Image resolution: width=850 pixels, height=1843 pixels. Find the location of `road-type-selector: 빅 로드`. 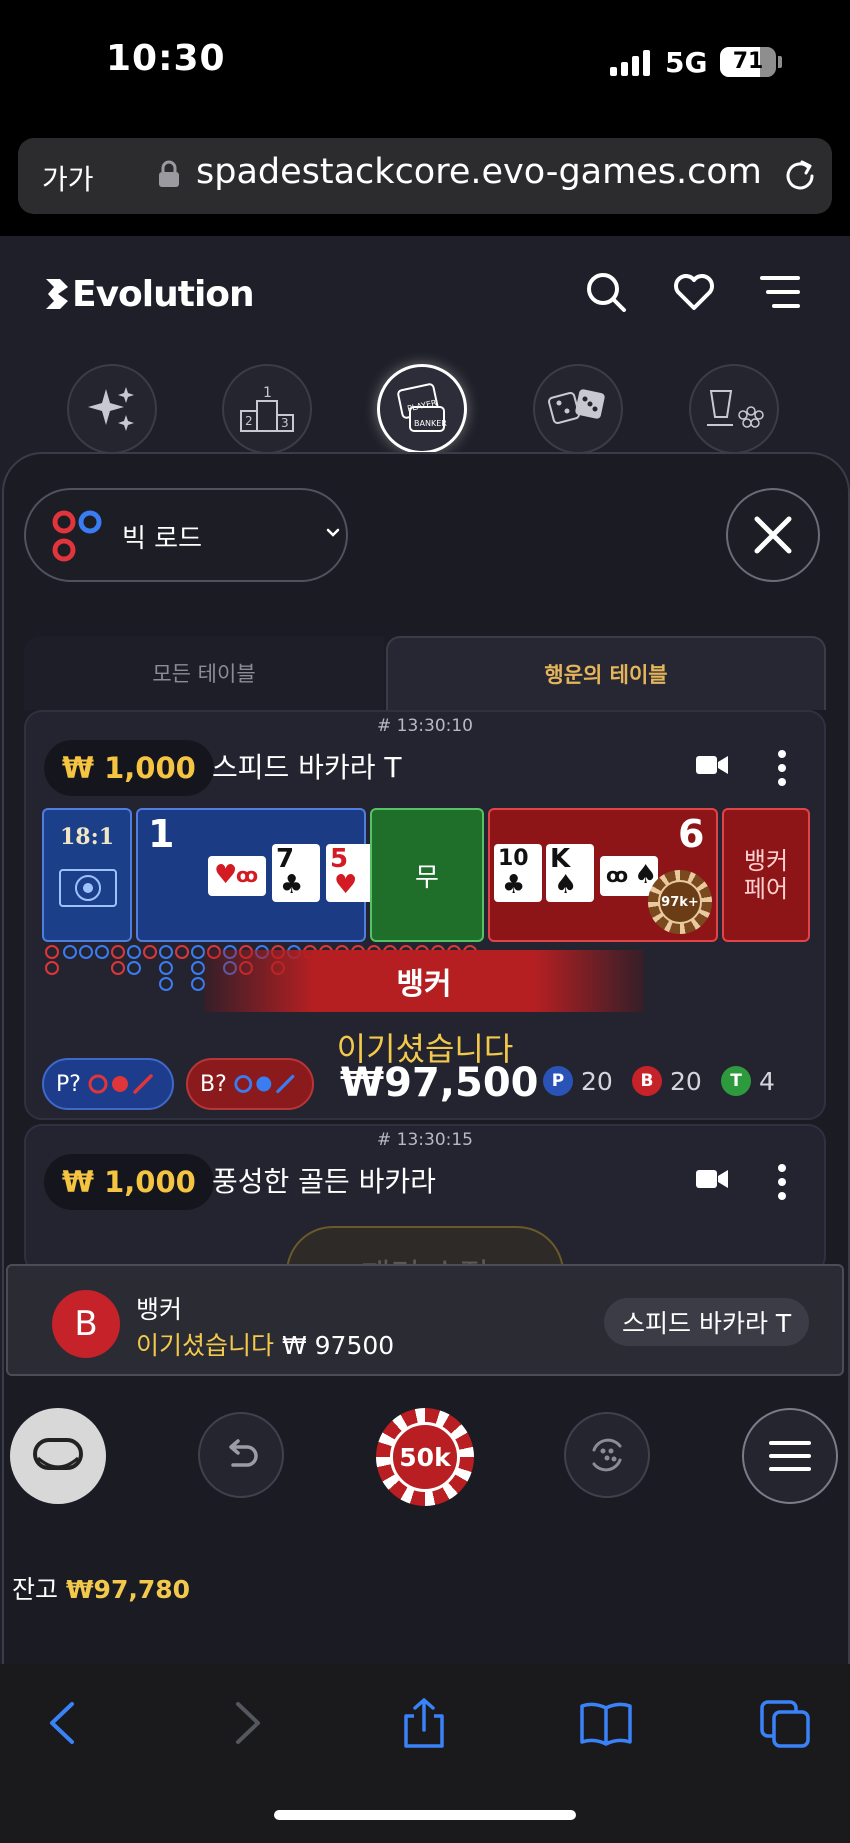

road-type-selector: 빅 로드 is located at coordinates (186, 535).